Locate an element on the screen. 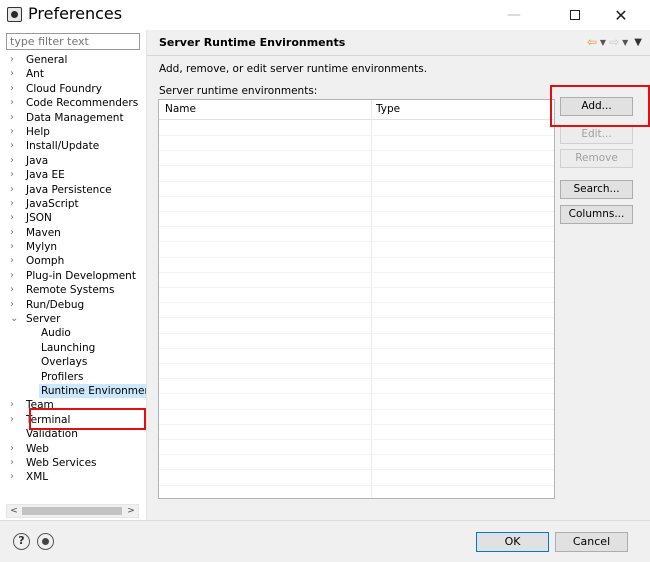 The image size is (650, 562). tree-item: Runtime Environments is located at coordinates (81, 391).